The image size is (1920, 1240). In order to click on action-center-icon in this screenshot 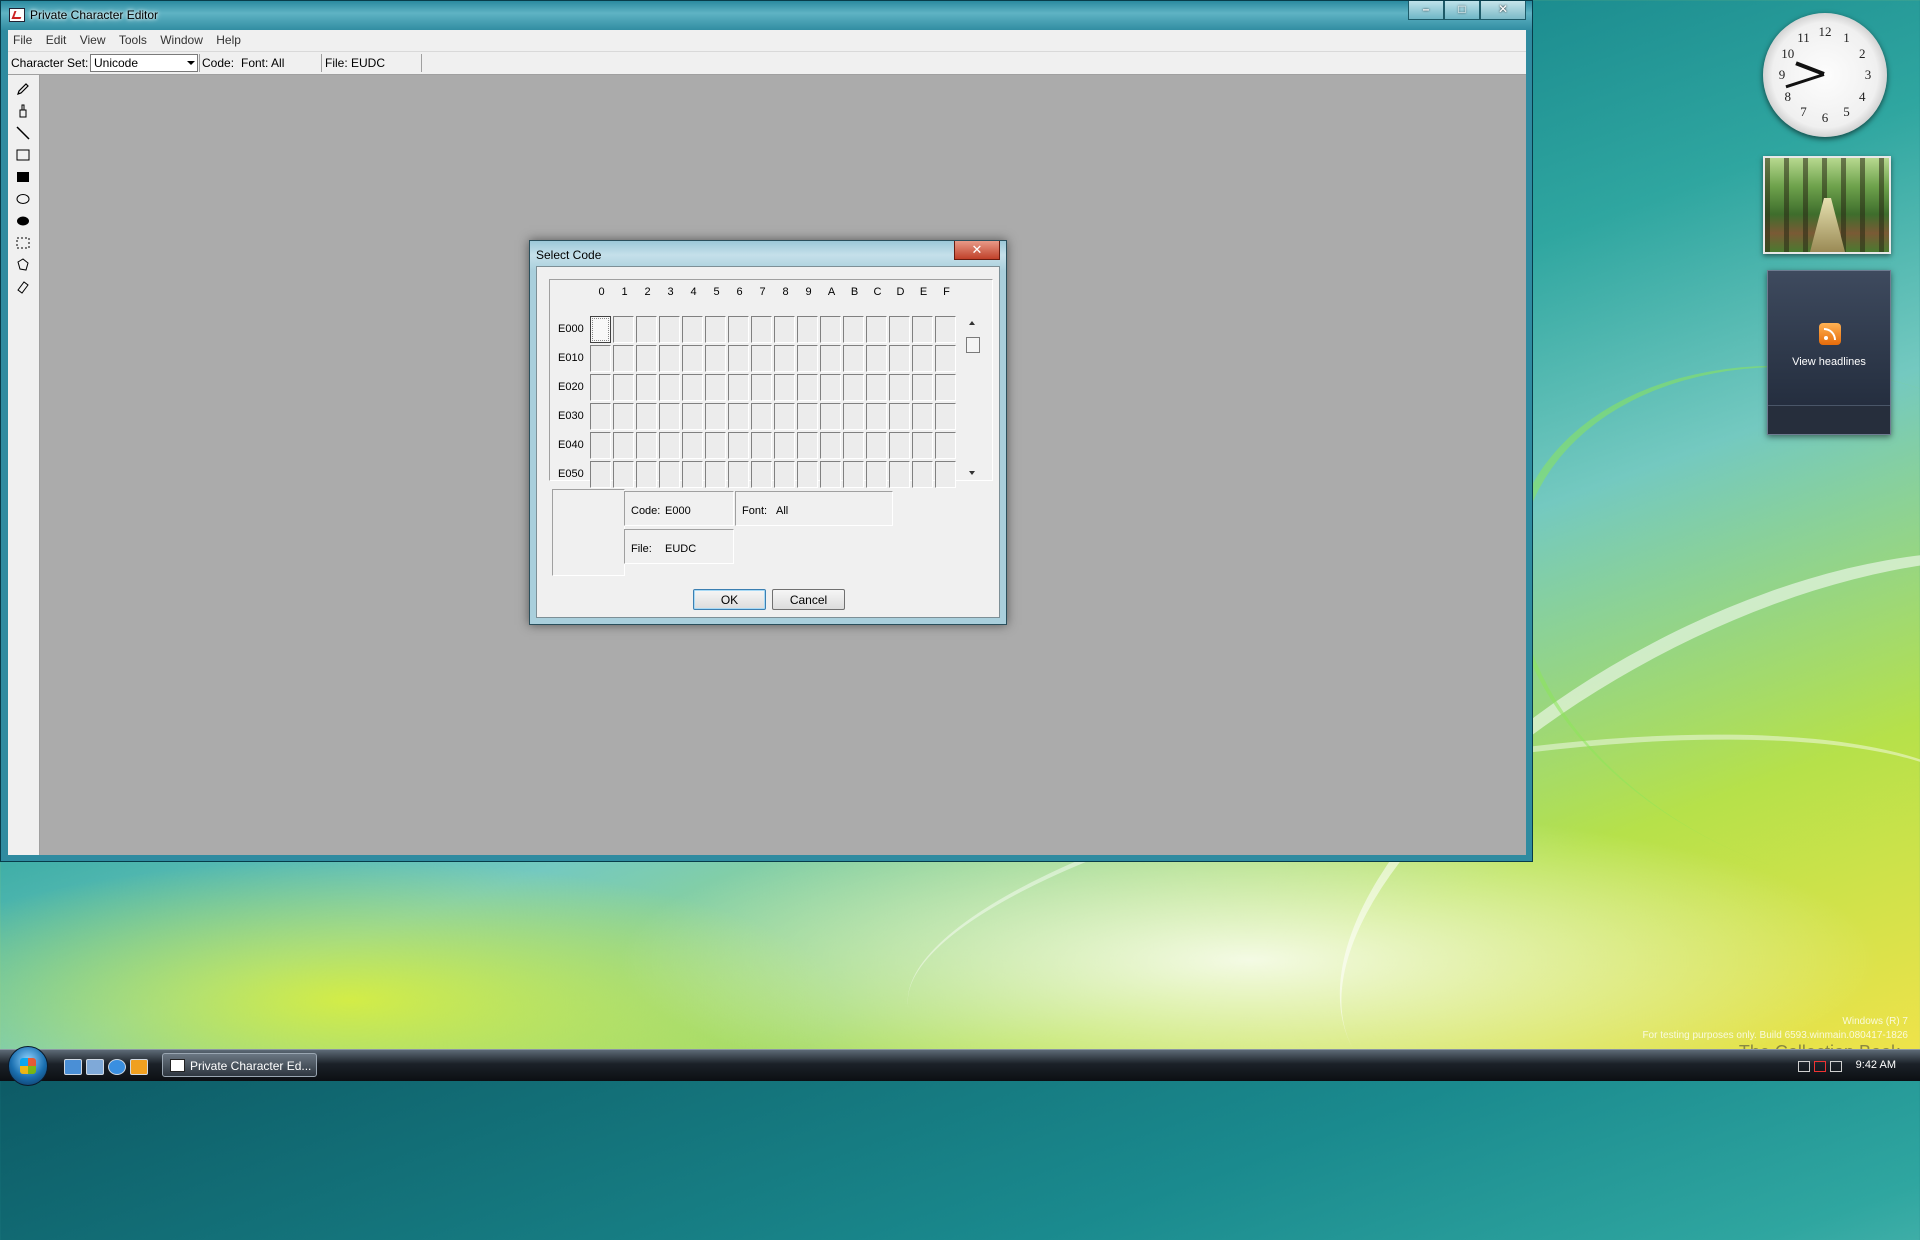, I will do `click(1820, 1066)`.